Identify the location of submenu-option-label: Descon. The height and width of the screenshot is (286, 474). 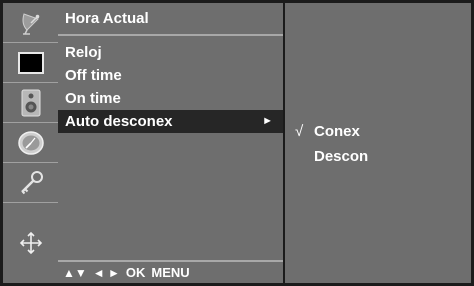
(341, 156).